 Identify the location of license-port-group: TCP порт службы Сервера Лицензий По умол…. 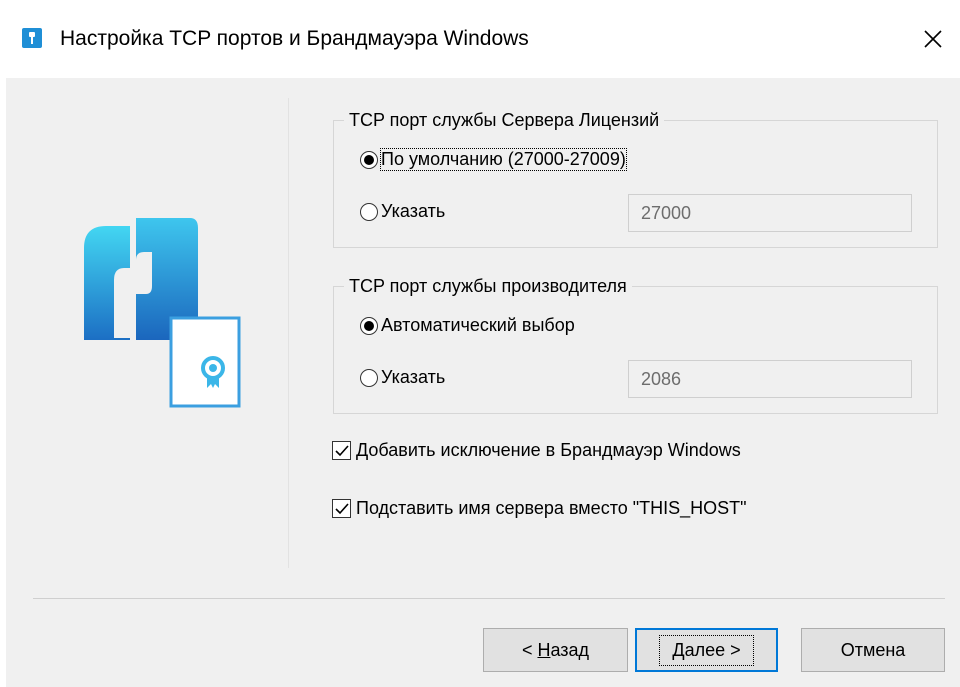
(635, 177).